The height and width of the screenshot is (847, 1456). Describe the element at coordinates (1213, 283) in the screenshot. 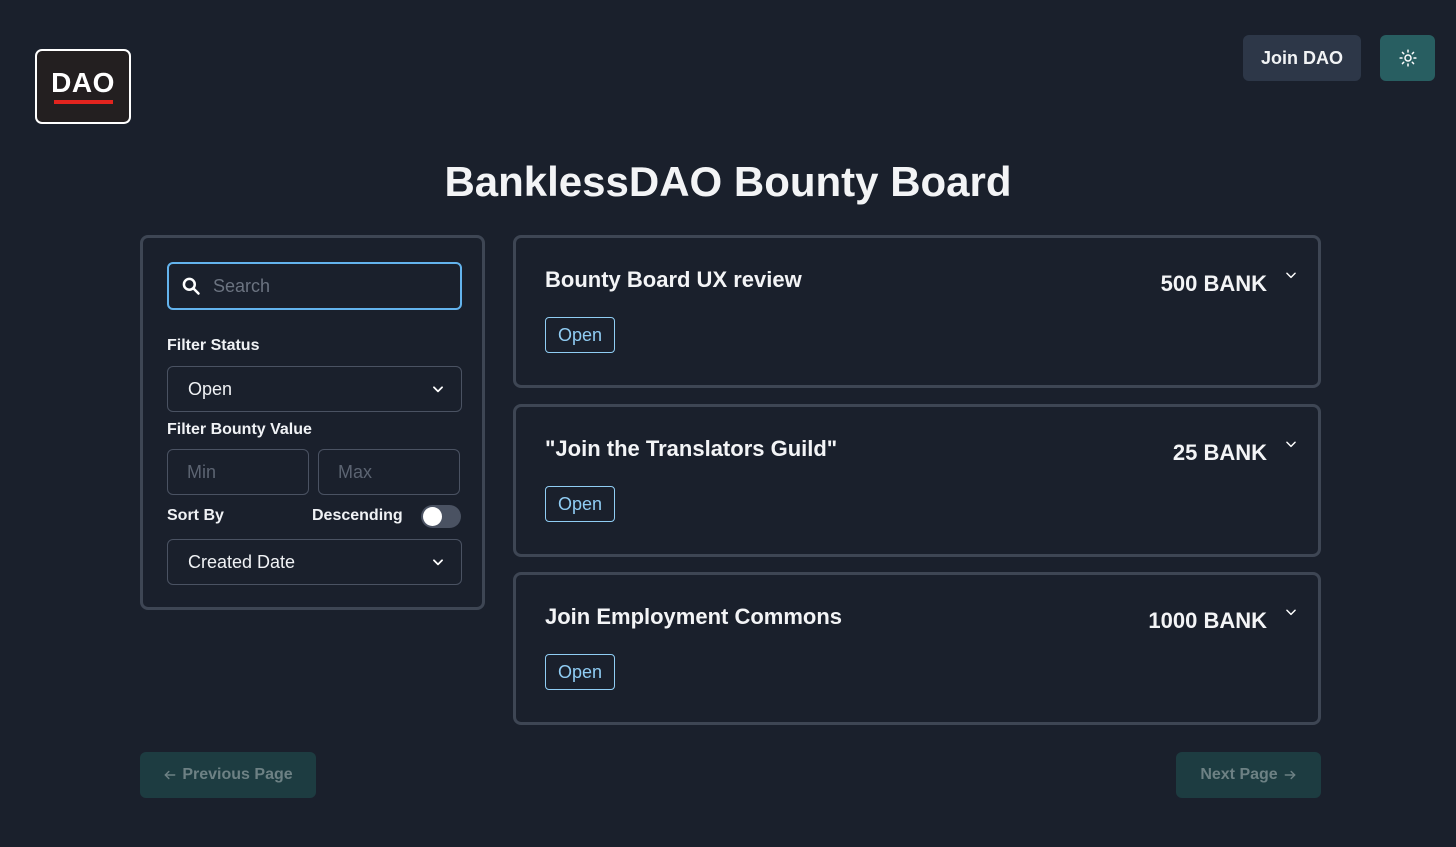

I see `bounty-amount: 500 BANK` at that location.